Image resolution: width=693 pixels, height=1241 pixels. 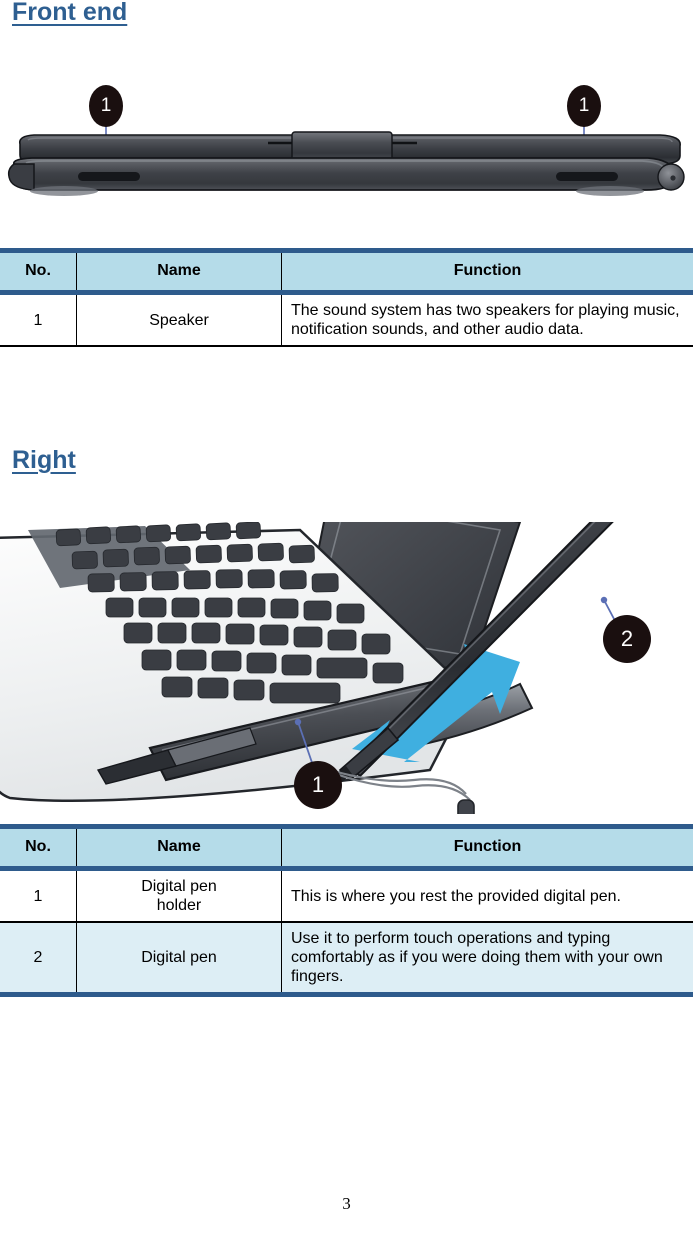 I want to click on callout-marker-1-left: 1, so click(x=106, y=106).